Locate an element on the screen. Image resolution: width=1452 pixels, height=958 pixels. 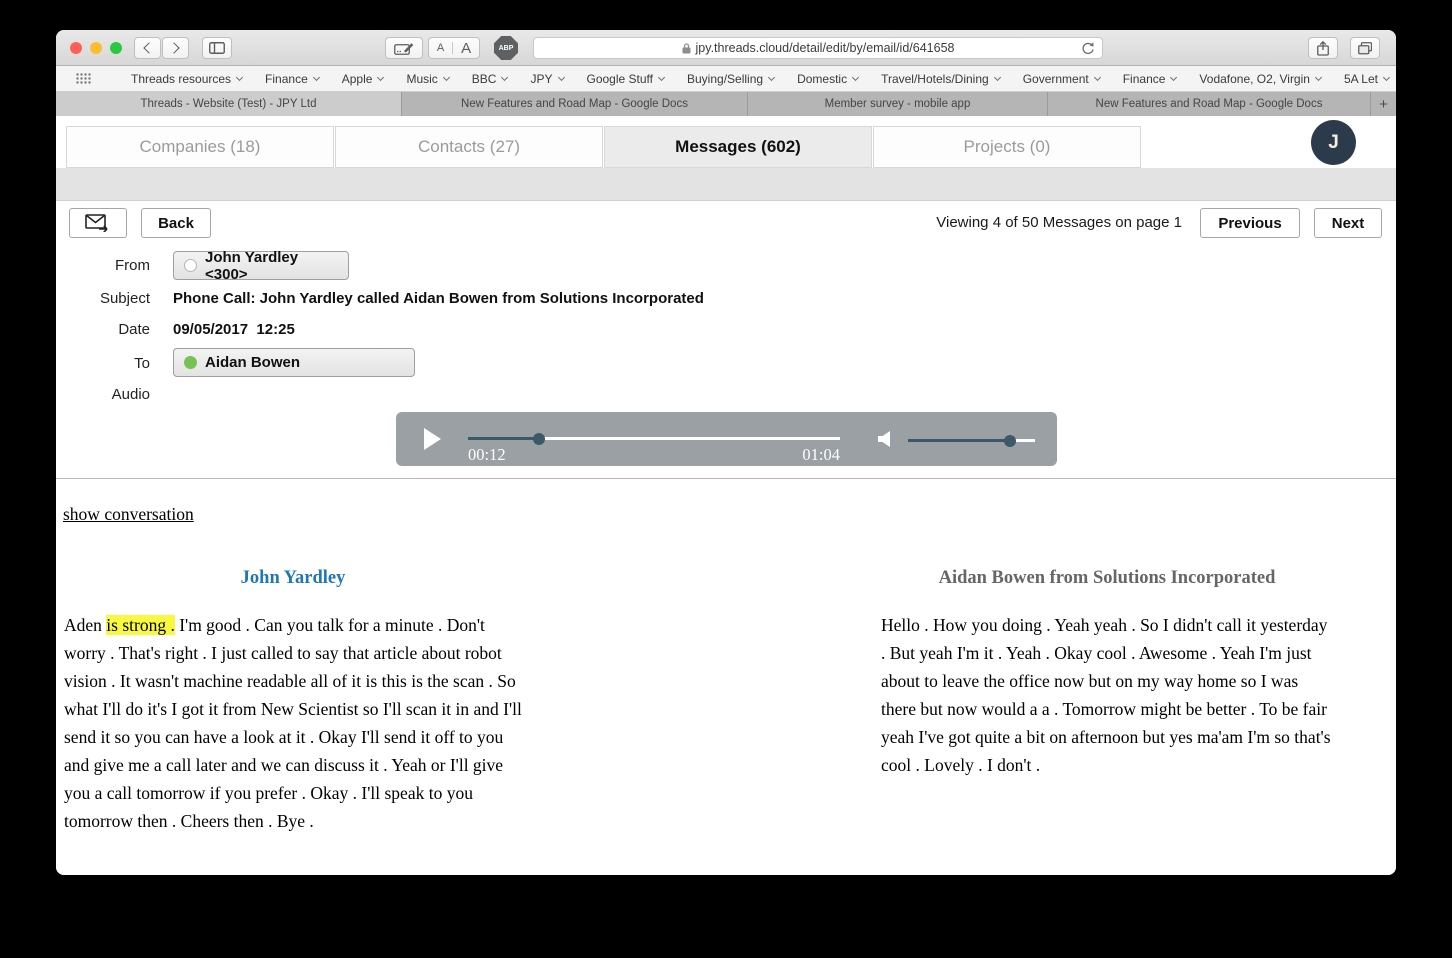
bookmark-folder-apple: Apple is located at coordinates (363, 79).